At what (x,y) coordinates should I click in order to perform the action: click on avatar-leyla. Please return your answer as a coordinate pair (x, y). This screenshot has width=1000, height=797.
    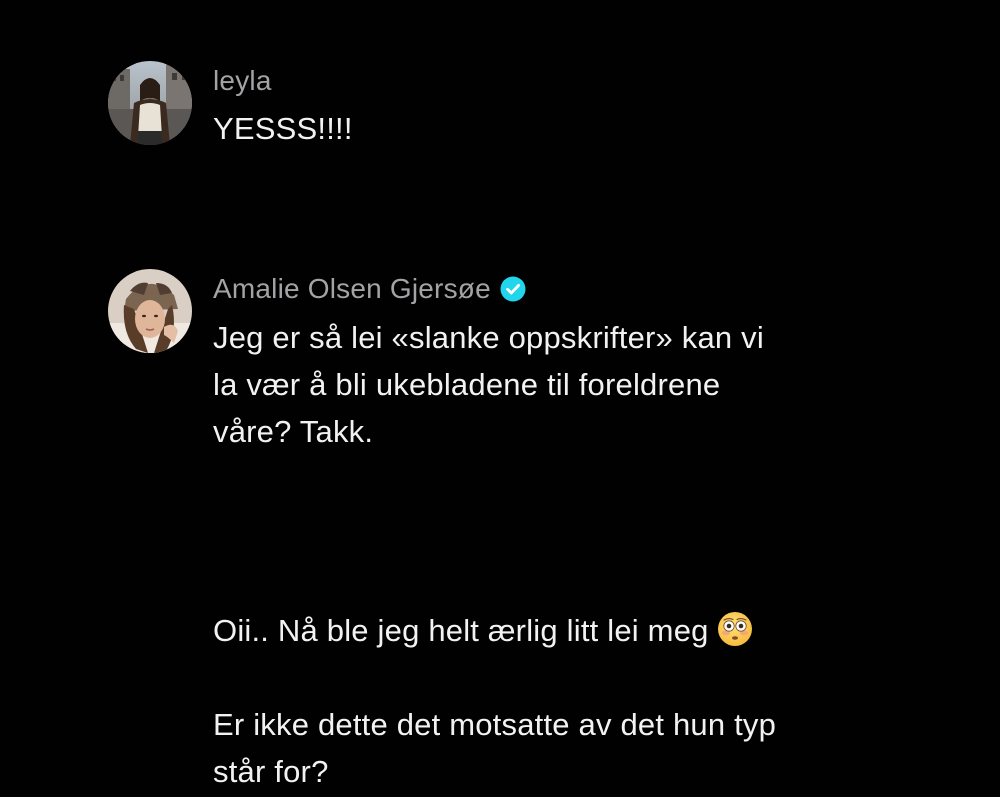
    Looking at the image, I should click on (150, 103).